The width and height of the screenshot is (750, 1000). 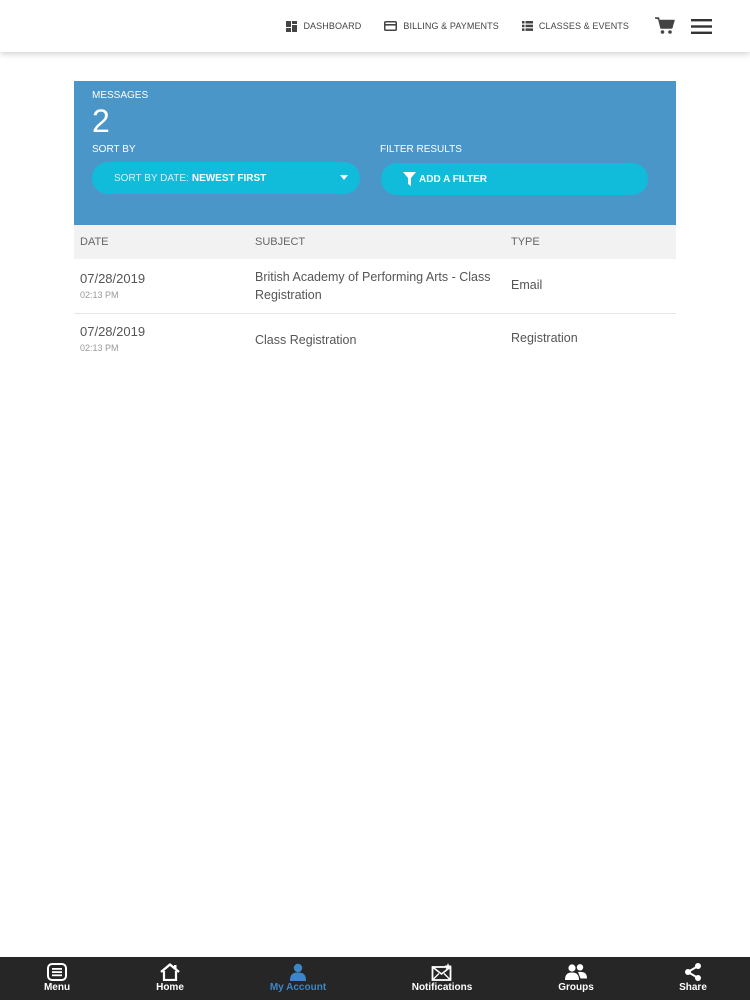 What do you see at coordinates (101, 121) in the screenshot?
I see `messages-count: 2` at bounding box center [101, 121].